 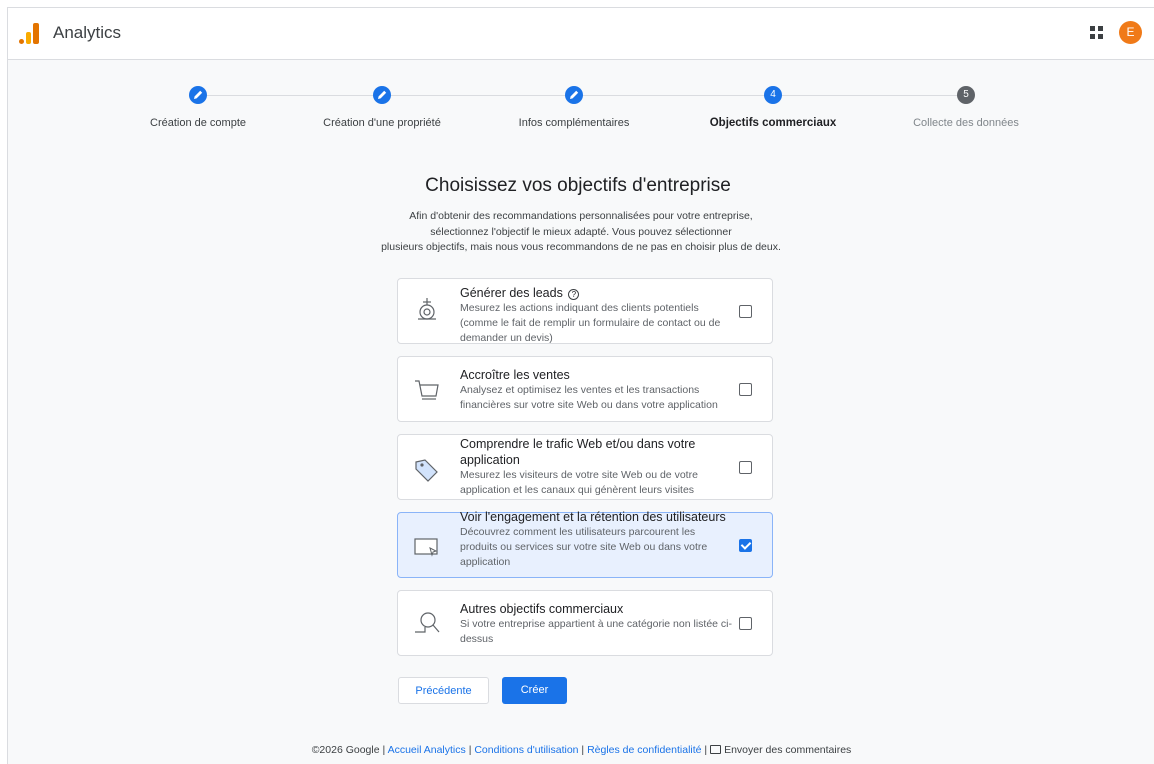 I want to click on step-additional-info: Infos complémentaires, so click(x=574, y=107).